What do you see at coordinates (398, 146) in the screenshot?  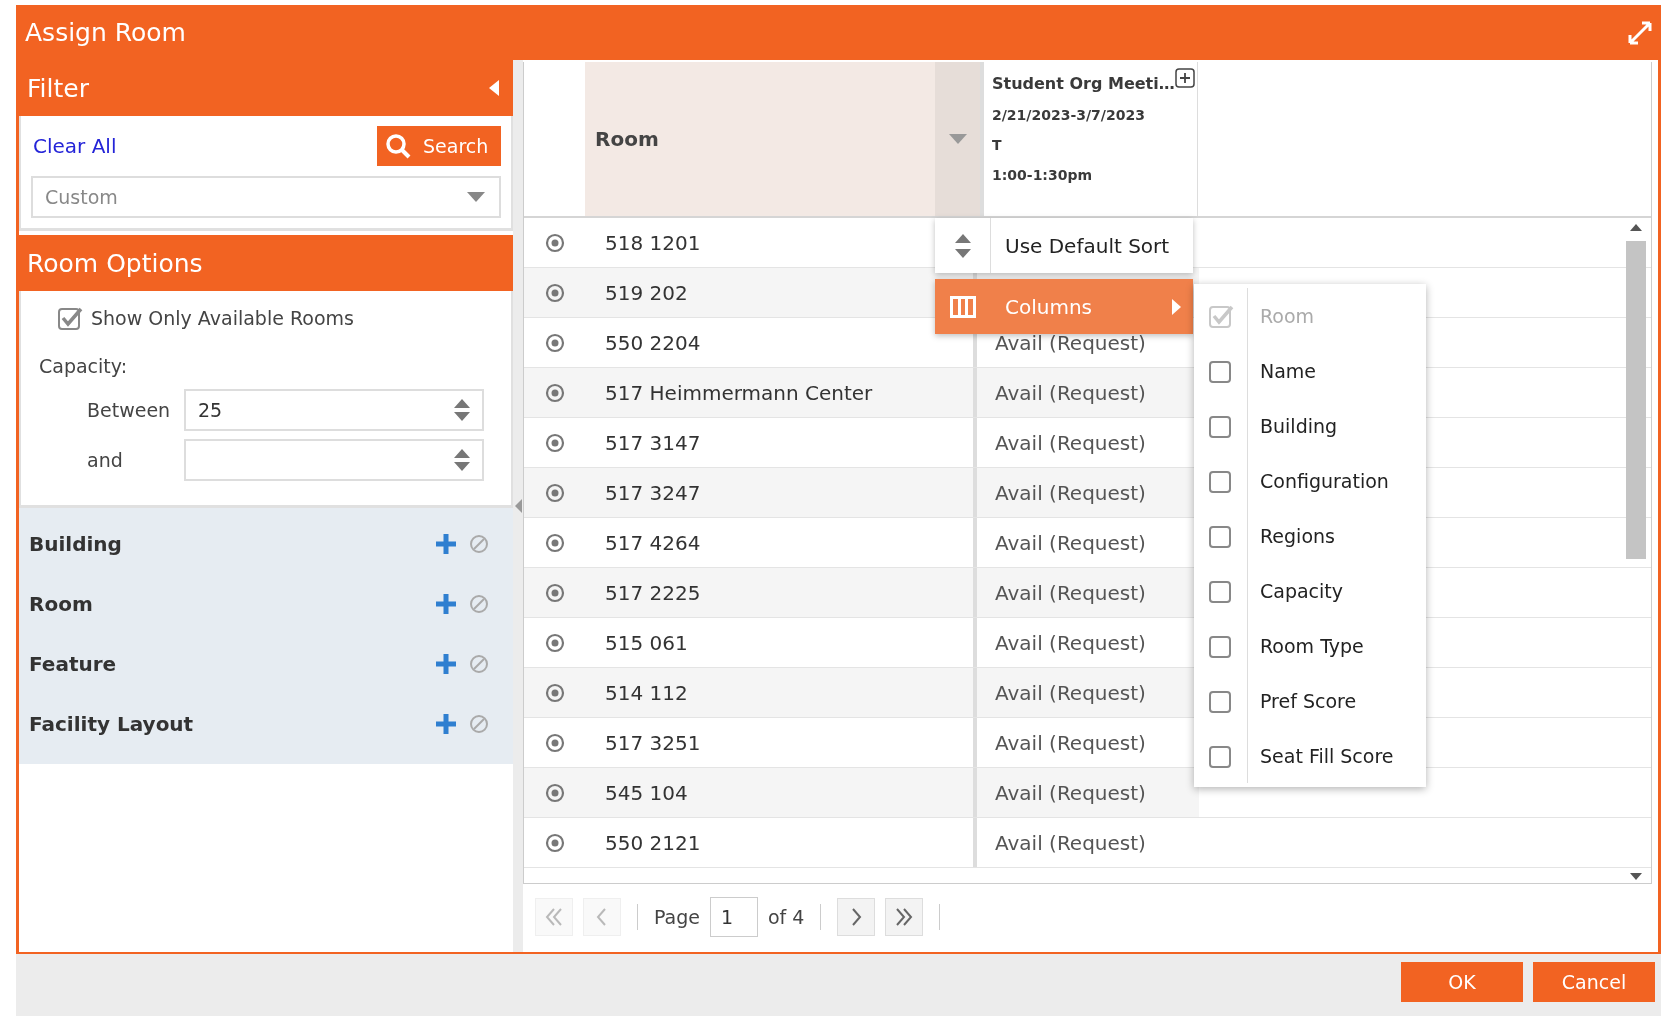 I see `search-icon` at bounding box center [398, 146].